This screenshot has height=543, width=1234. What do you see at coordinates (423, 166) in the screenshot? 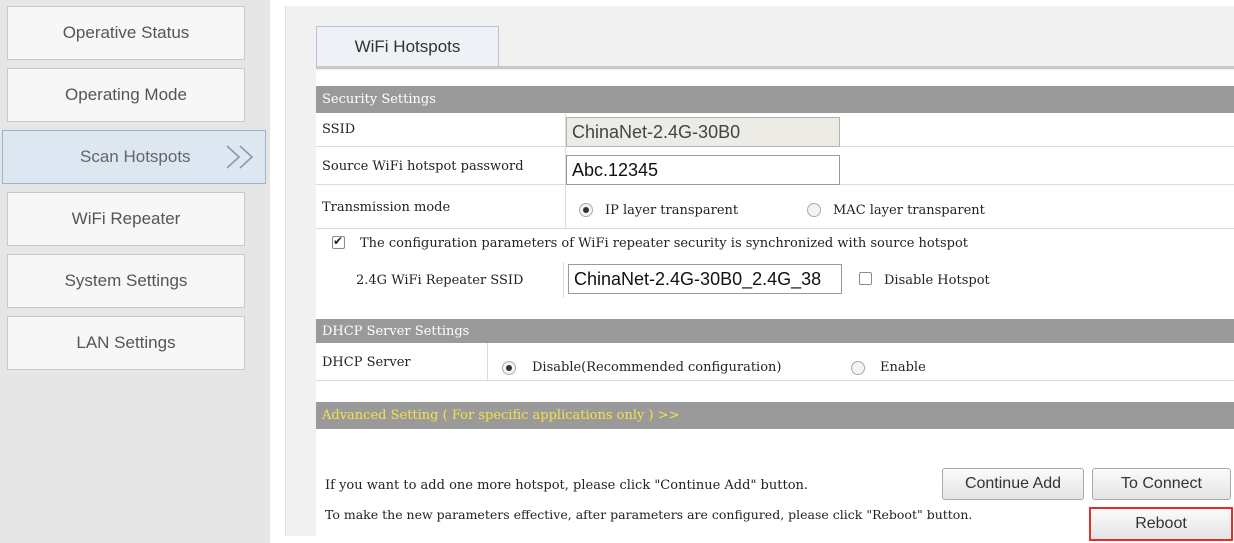
I see `password-label: Source WiFi hotspot password` at bounding box center [423, 166].